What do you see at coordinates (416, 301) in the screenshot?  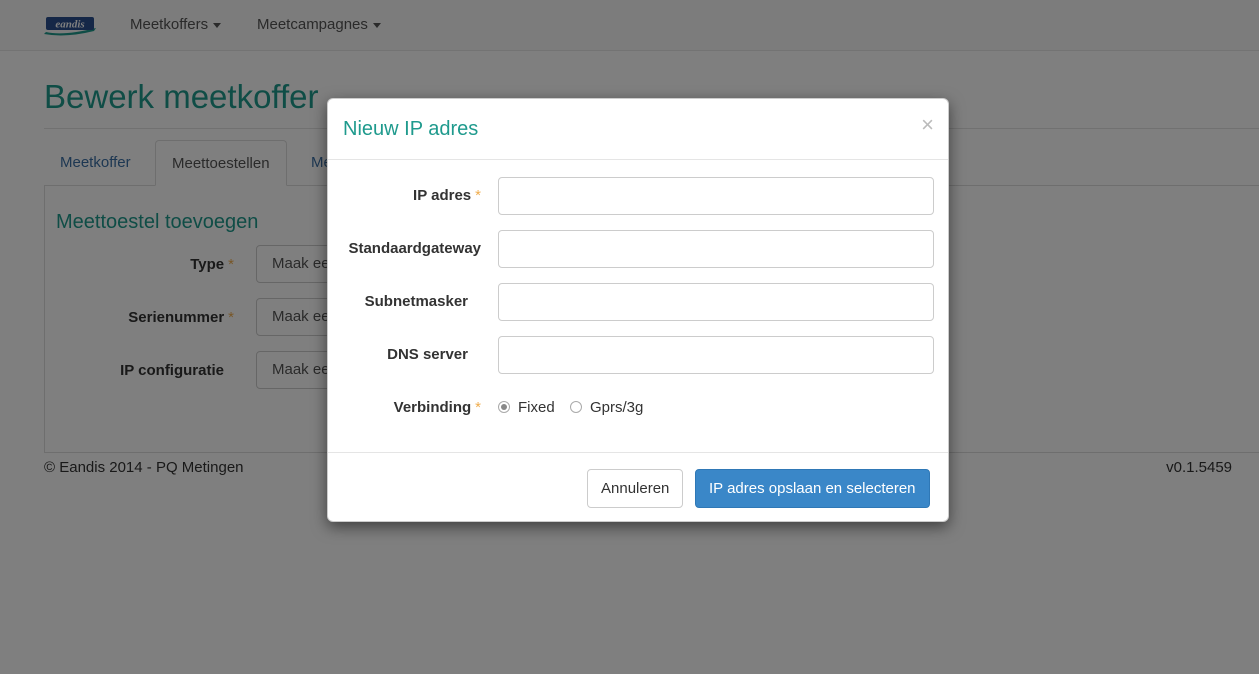 I see `subnetmasker-label: Subnetmasker` at bounding box center [416, 301].